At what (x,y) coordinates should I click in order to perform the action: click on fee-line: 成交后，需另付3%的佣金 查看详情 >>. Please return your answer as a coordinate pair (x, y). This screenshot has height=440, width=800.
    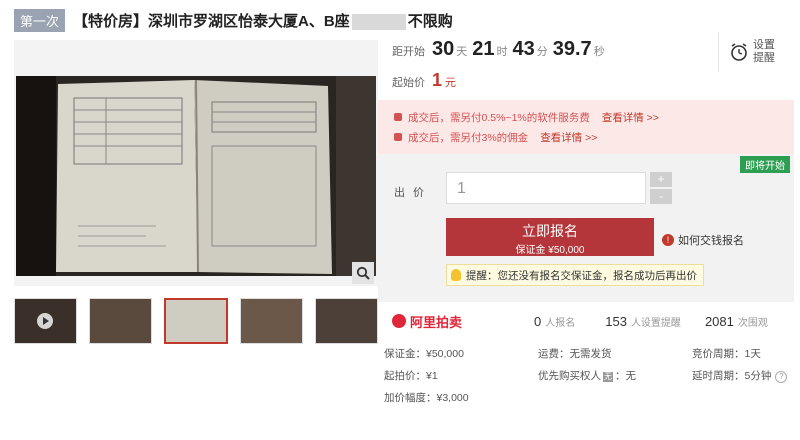
    Looking at the image, I should click on (495, 137).